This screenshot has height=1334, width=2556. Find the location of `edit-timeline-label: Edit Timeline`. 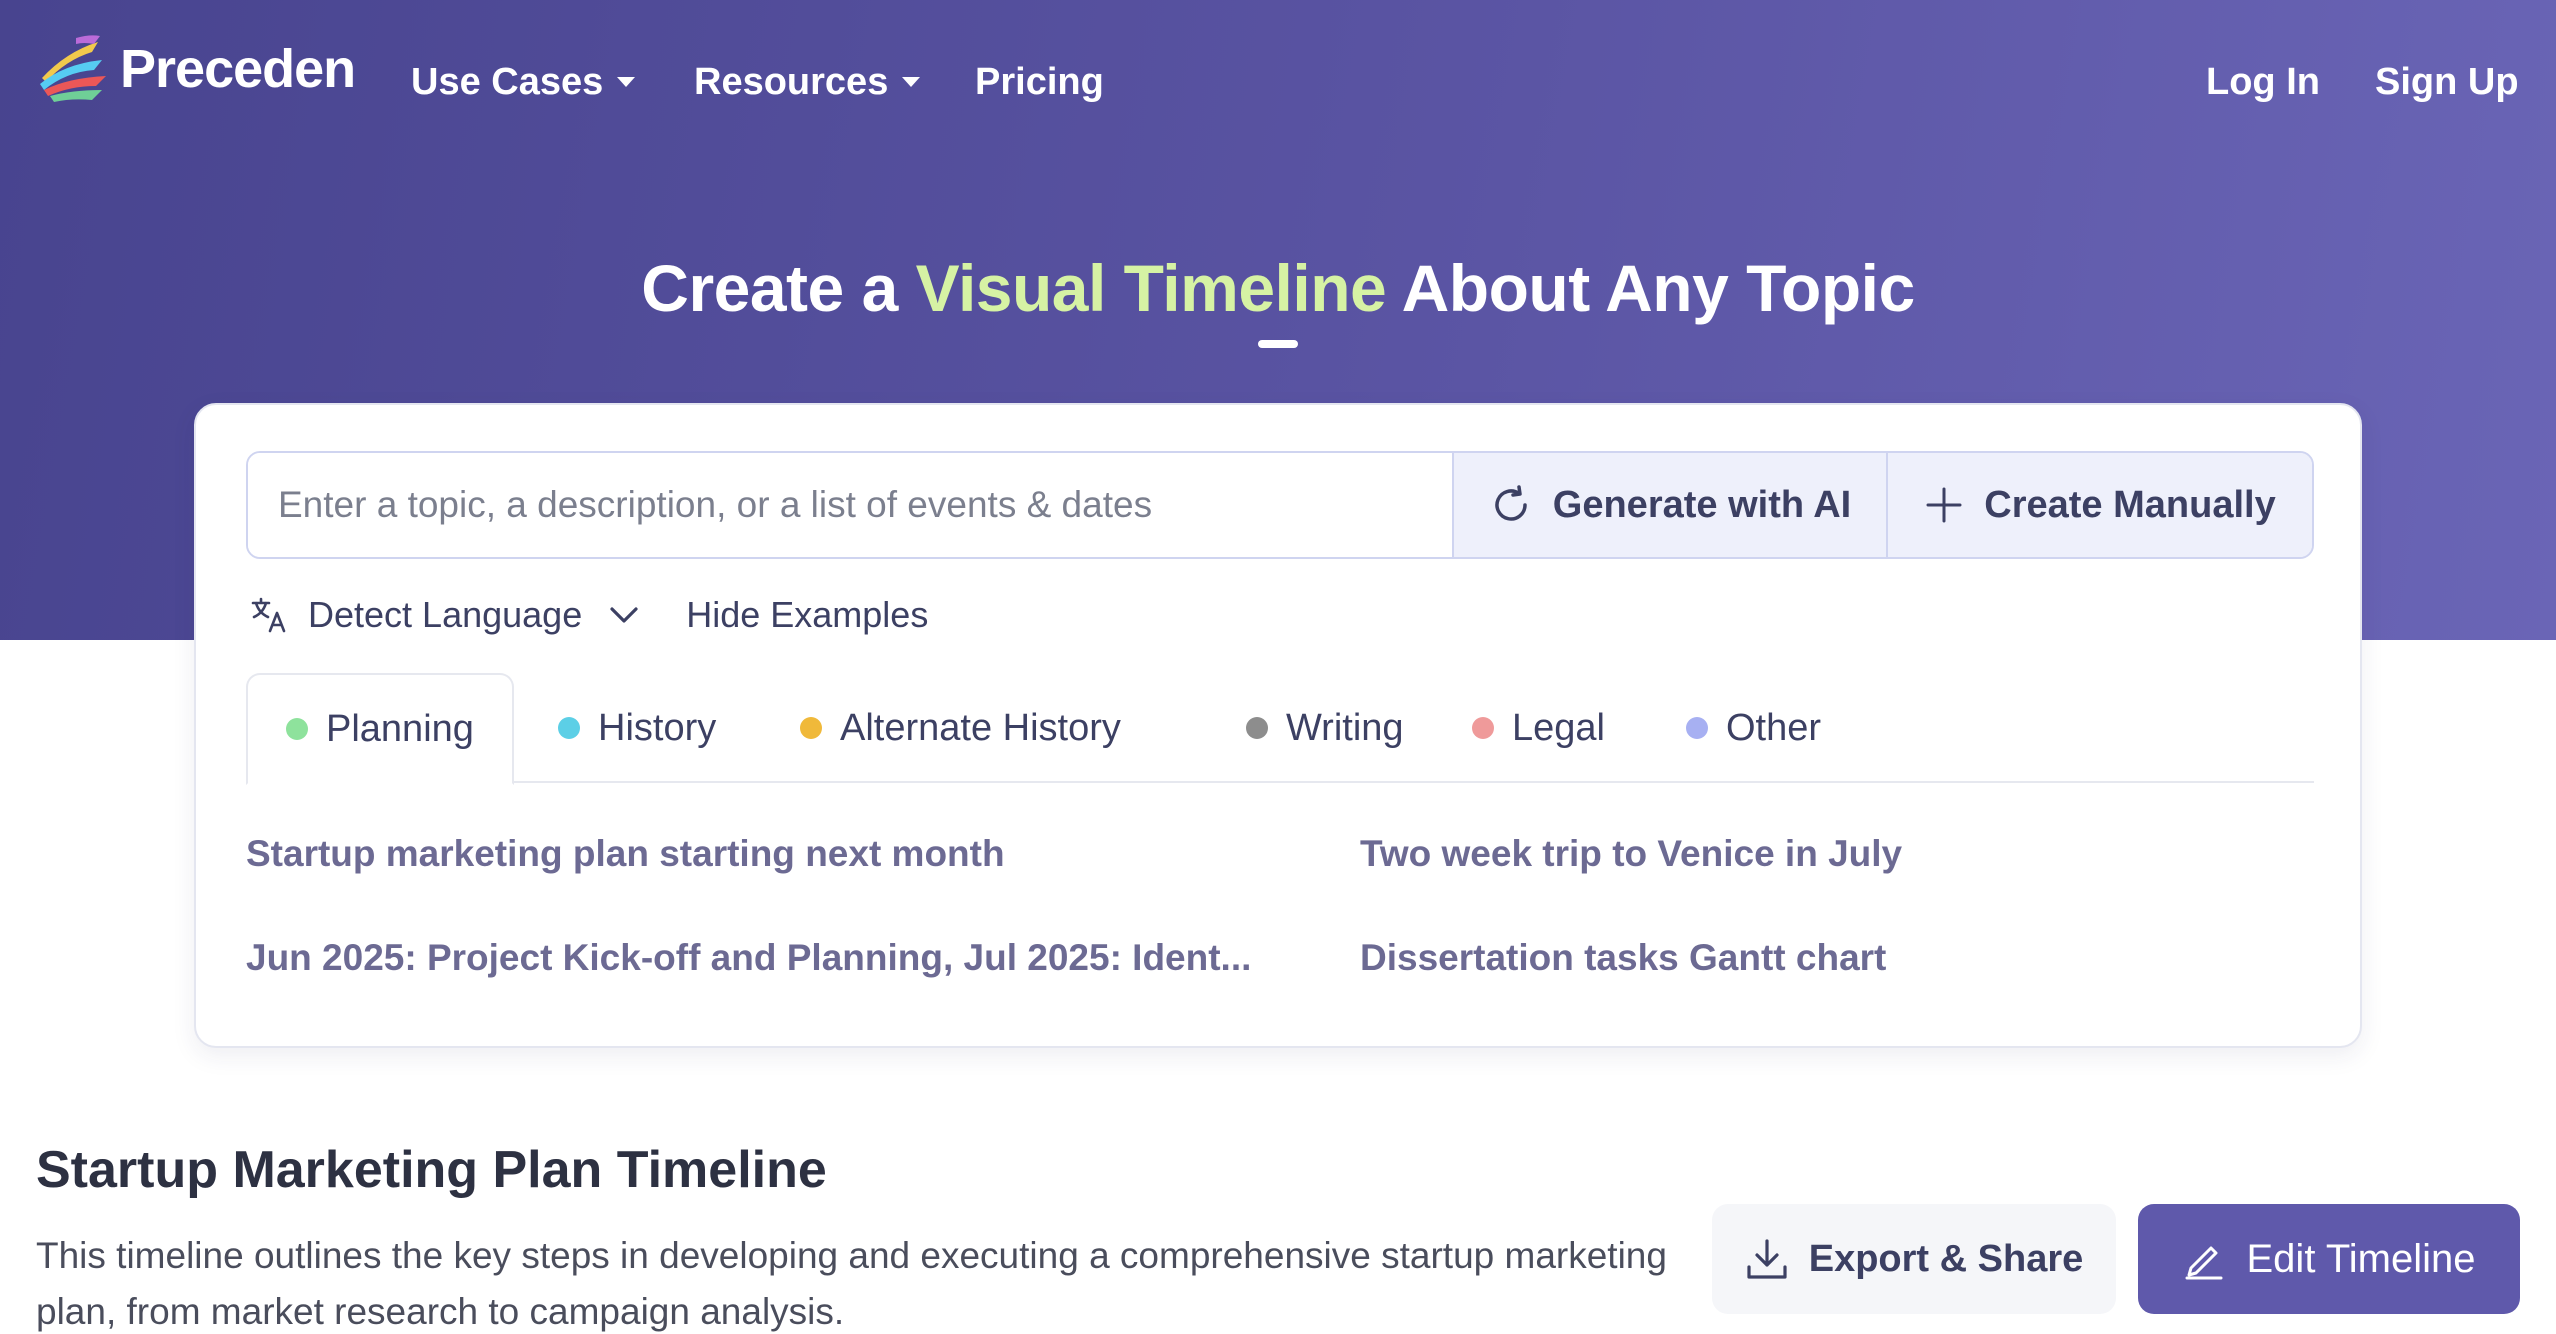

edit-timeline-label: Edit Timeline is located at coordinates (2361, 1258).